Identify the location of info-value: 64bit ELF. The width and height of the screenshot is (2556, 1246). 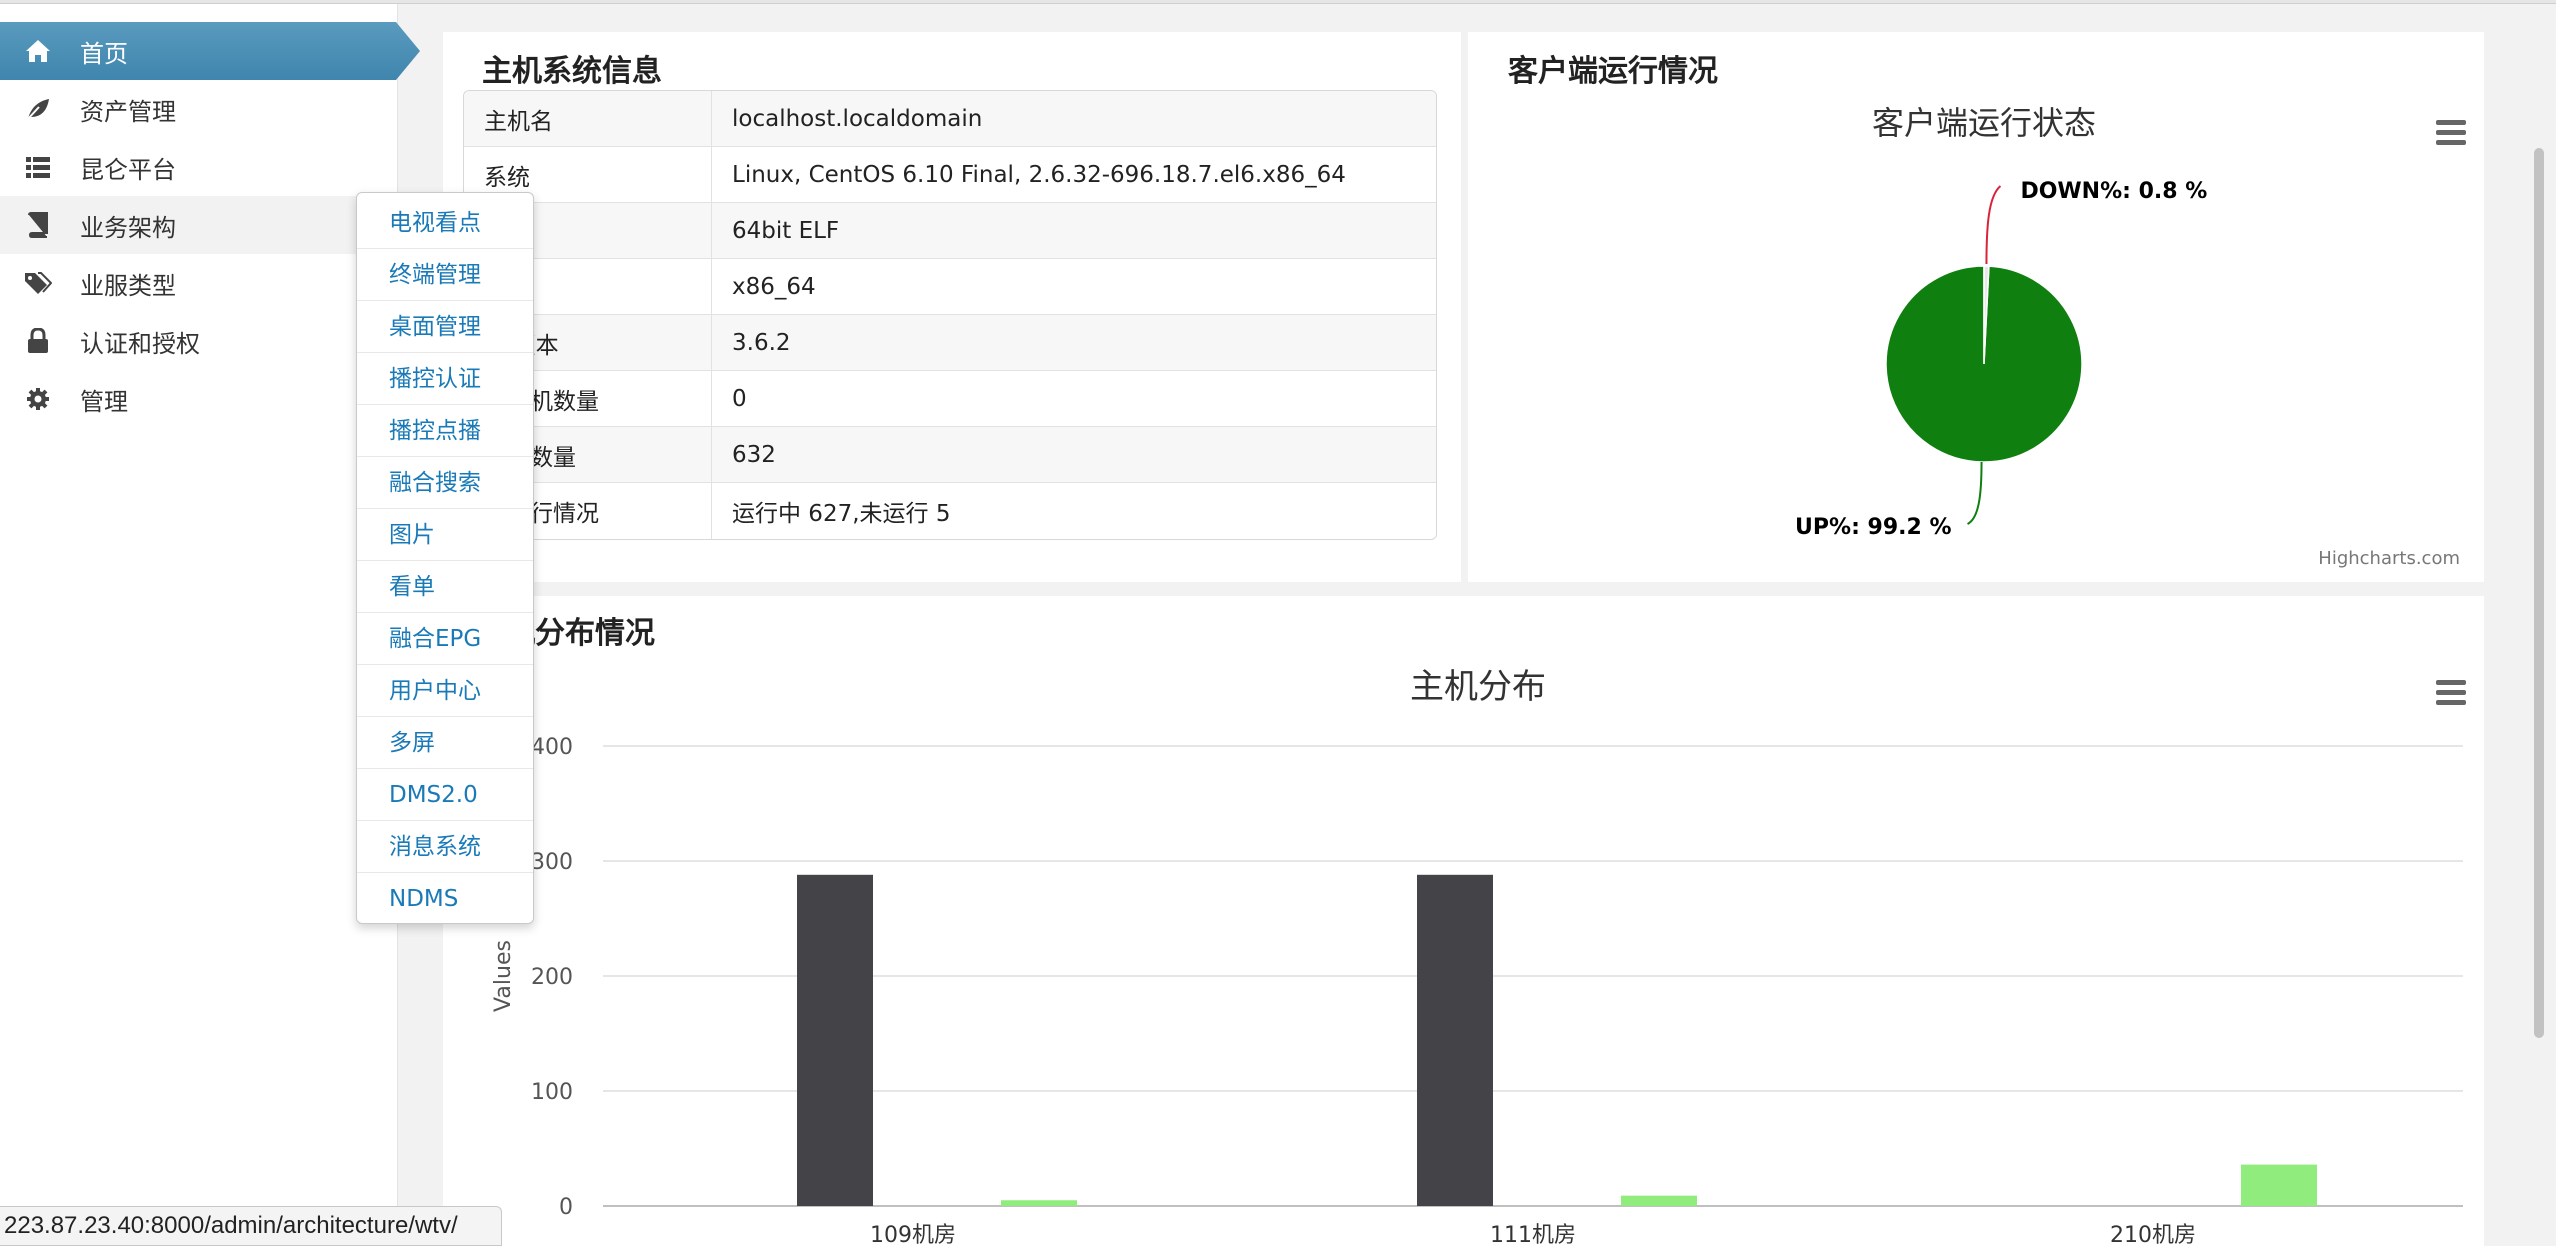
(1074, 231).